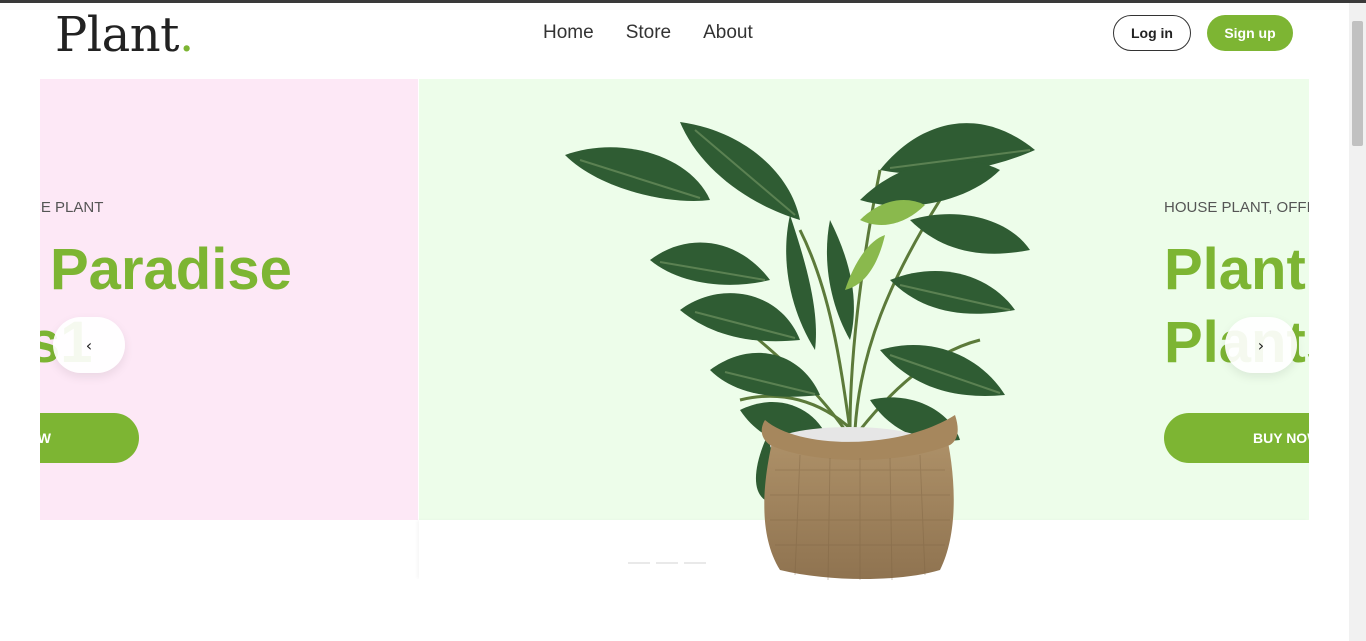 The height and width of the screenshot is (641, 1366). What do you see at coordinates (1235, 269) in the screenshot?
I see `slide-title-line1: Plant` at bounding box center [1235, 269].